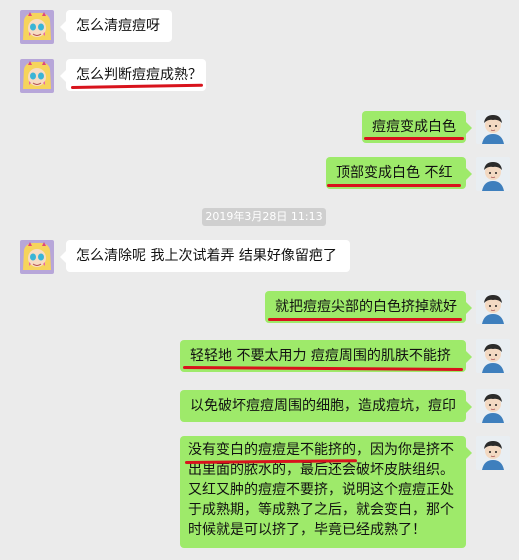 The width and height of the screenshot is (519, 560). I want to click on message-bubble-incoming: 怎么清除呢 我上次试着弄 结果好像留疤了, so click(205, 256).